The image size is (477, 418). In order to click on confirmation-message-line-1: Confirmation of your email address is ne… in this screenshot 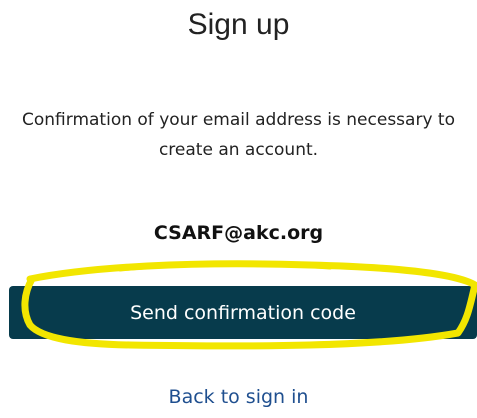, I will do `click(238, 120)`.